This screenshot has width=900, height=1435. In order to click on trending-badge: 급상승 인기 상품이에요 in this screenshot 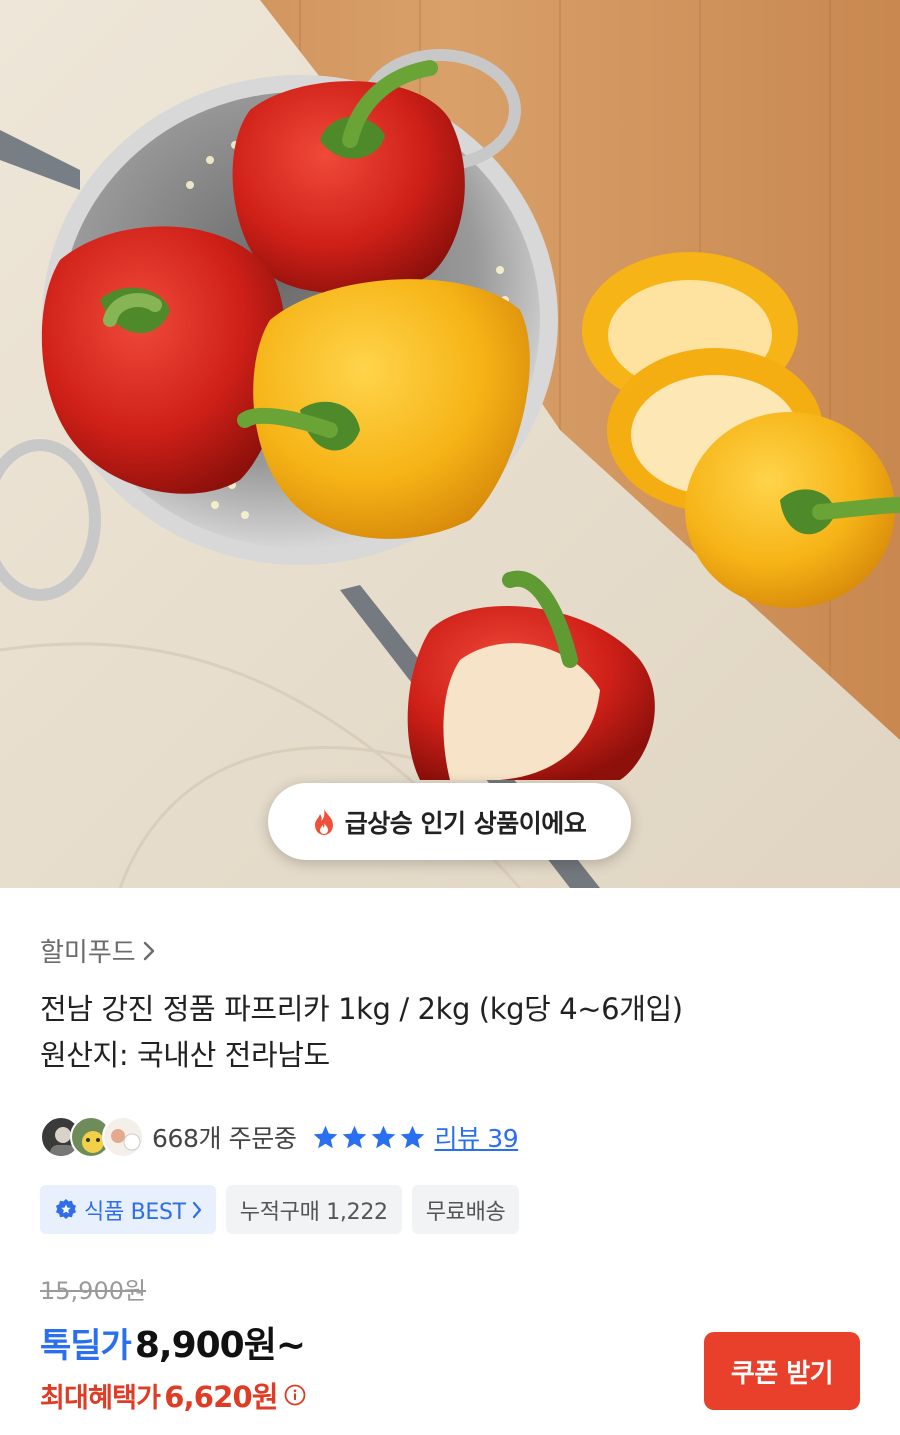, I will do `click(449, 821)`.